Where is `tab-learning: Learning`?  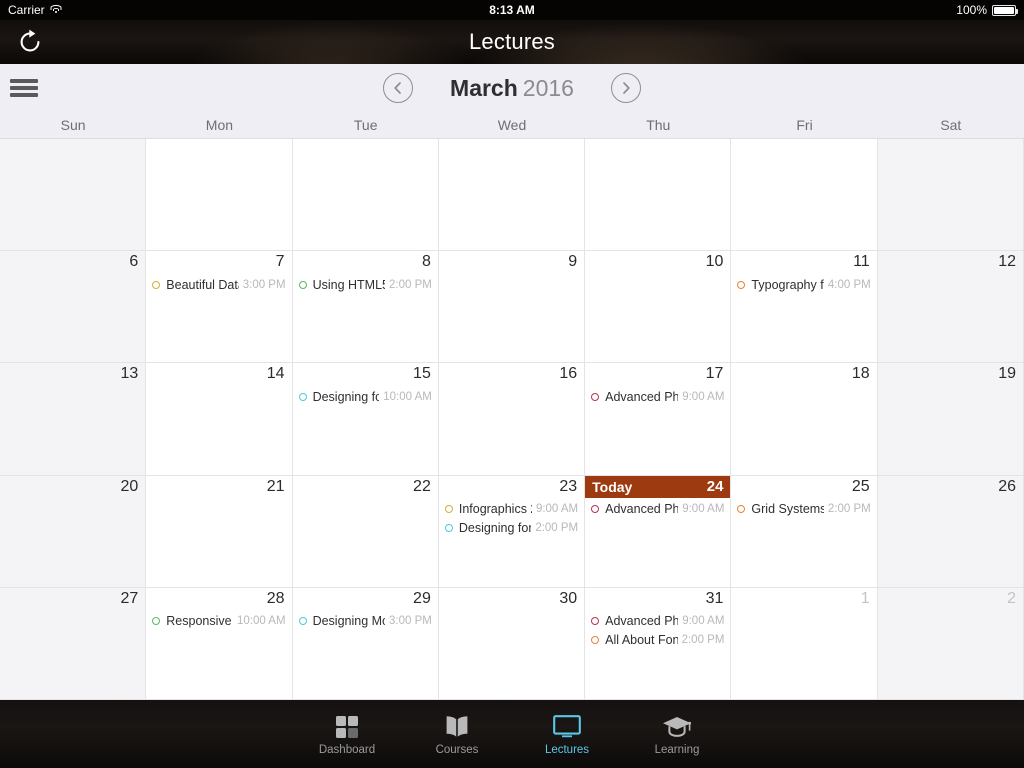 tab-learning: Learning is located at coordinates (677, 734).